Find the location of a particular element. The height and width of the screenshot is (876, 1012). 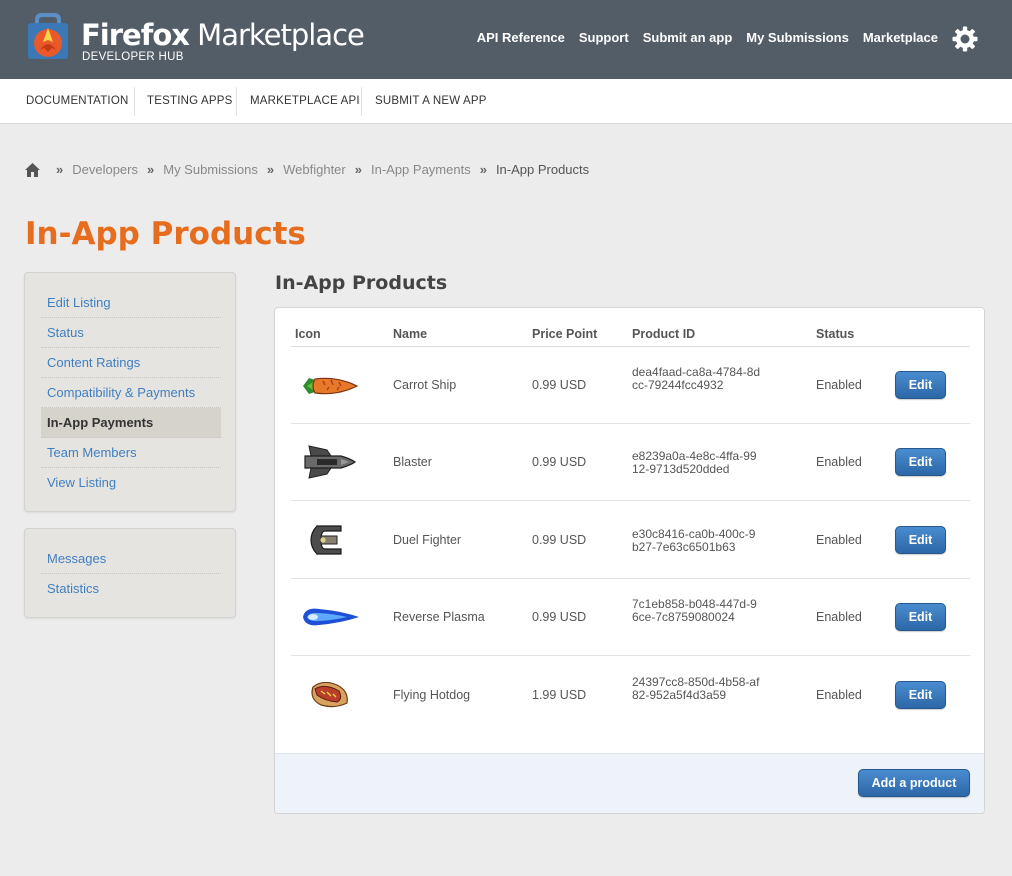

marketplace-bag-icon is located at coordinates (48, 36).